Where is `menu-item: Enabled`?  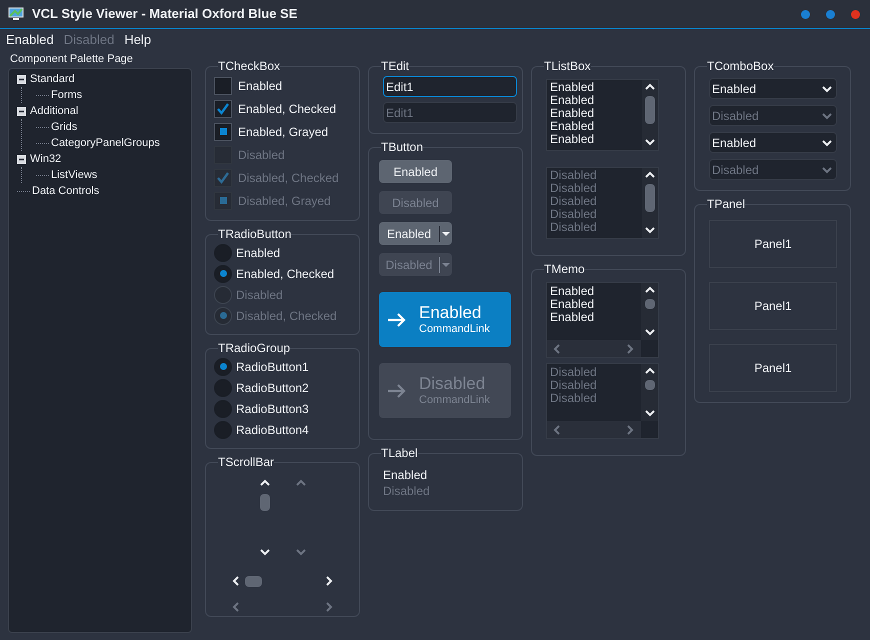
menu-item: Enabled is located at coordinates (30, 40).